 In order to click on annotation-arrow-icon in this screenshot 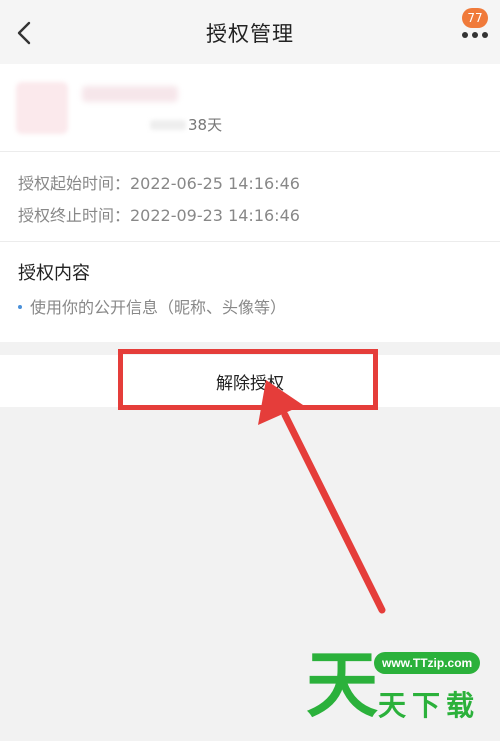, I will do `click(322, 497)`.